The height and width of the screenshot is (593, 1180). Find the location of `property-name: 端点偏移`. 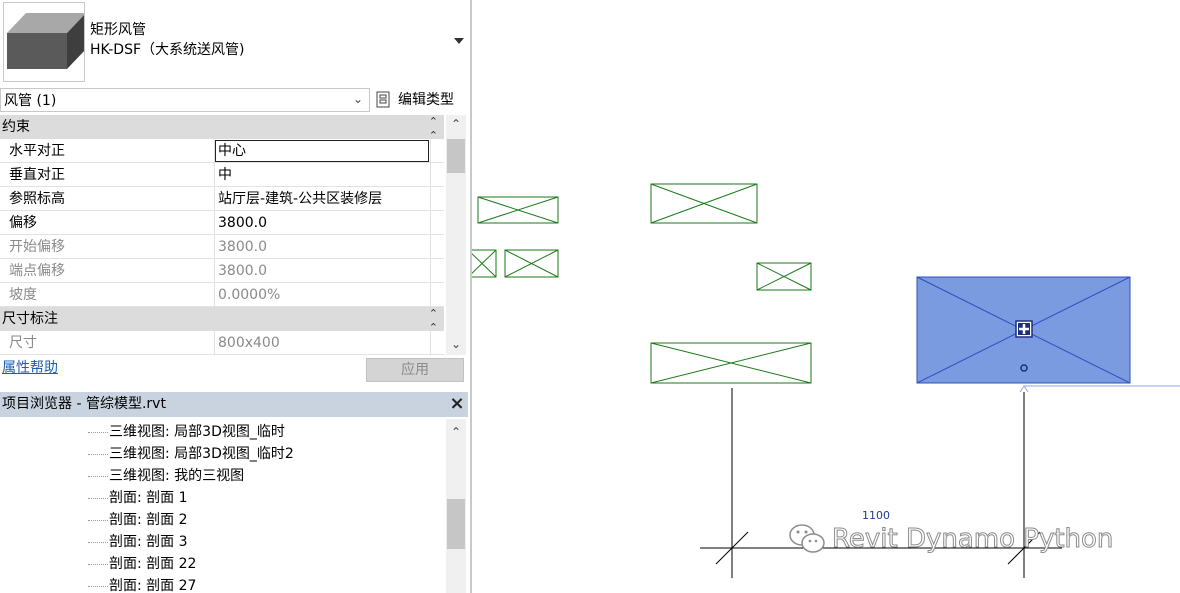

property-name: 端点偏移 is located at coordinates (37, 271).